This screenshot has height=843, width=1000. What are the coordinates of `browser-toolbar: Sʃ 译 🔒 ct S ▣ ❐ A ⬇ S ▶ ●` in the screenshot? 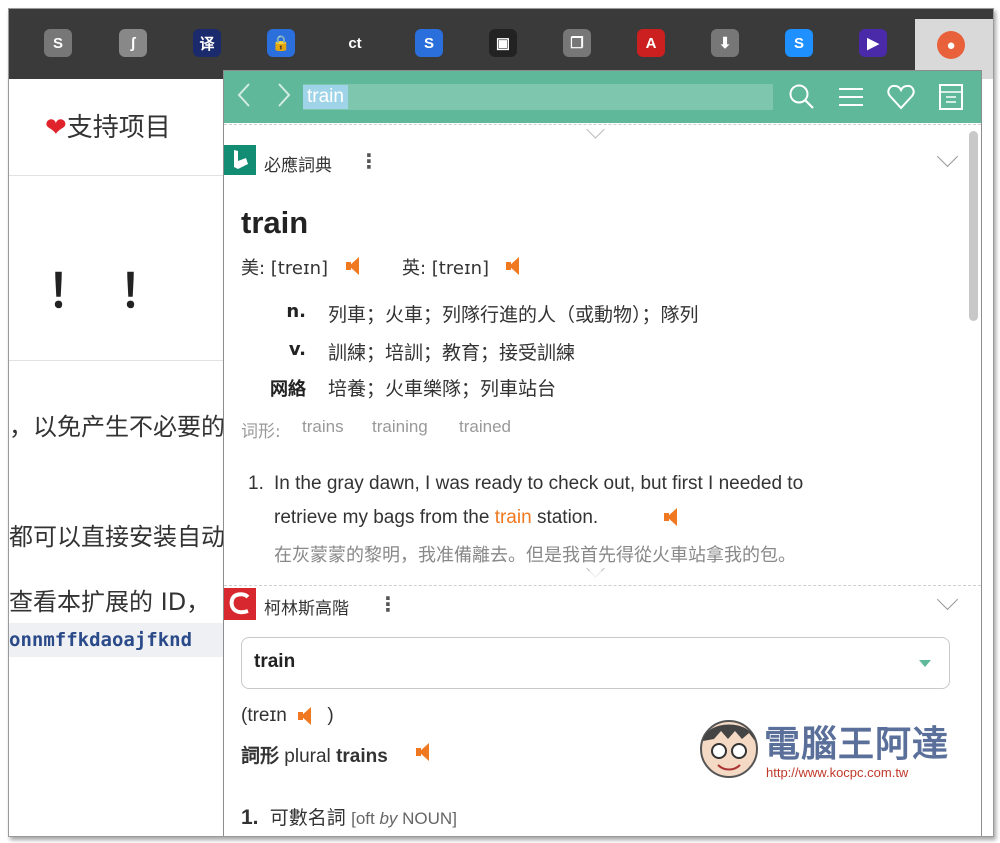 It's located at (501, 44).